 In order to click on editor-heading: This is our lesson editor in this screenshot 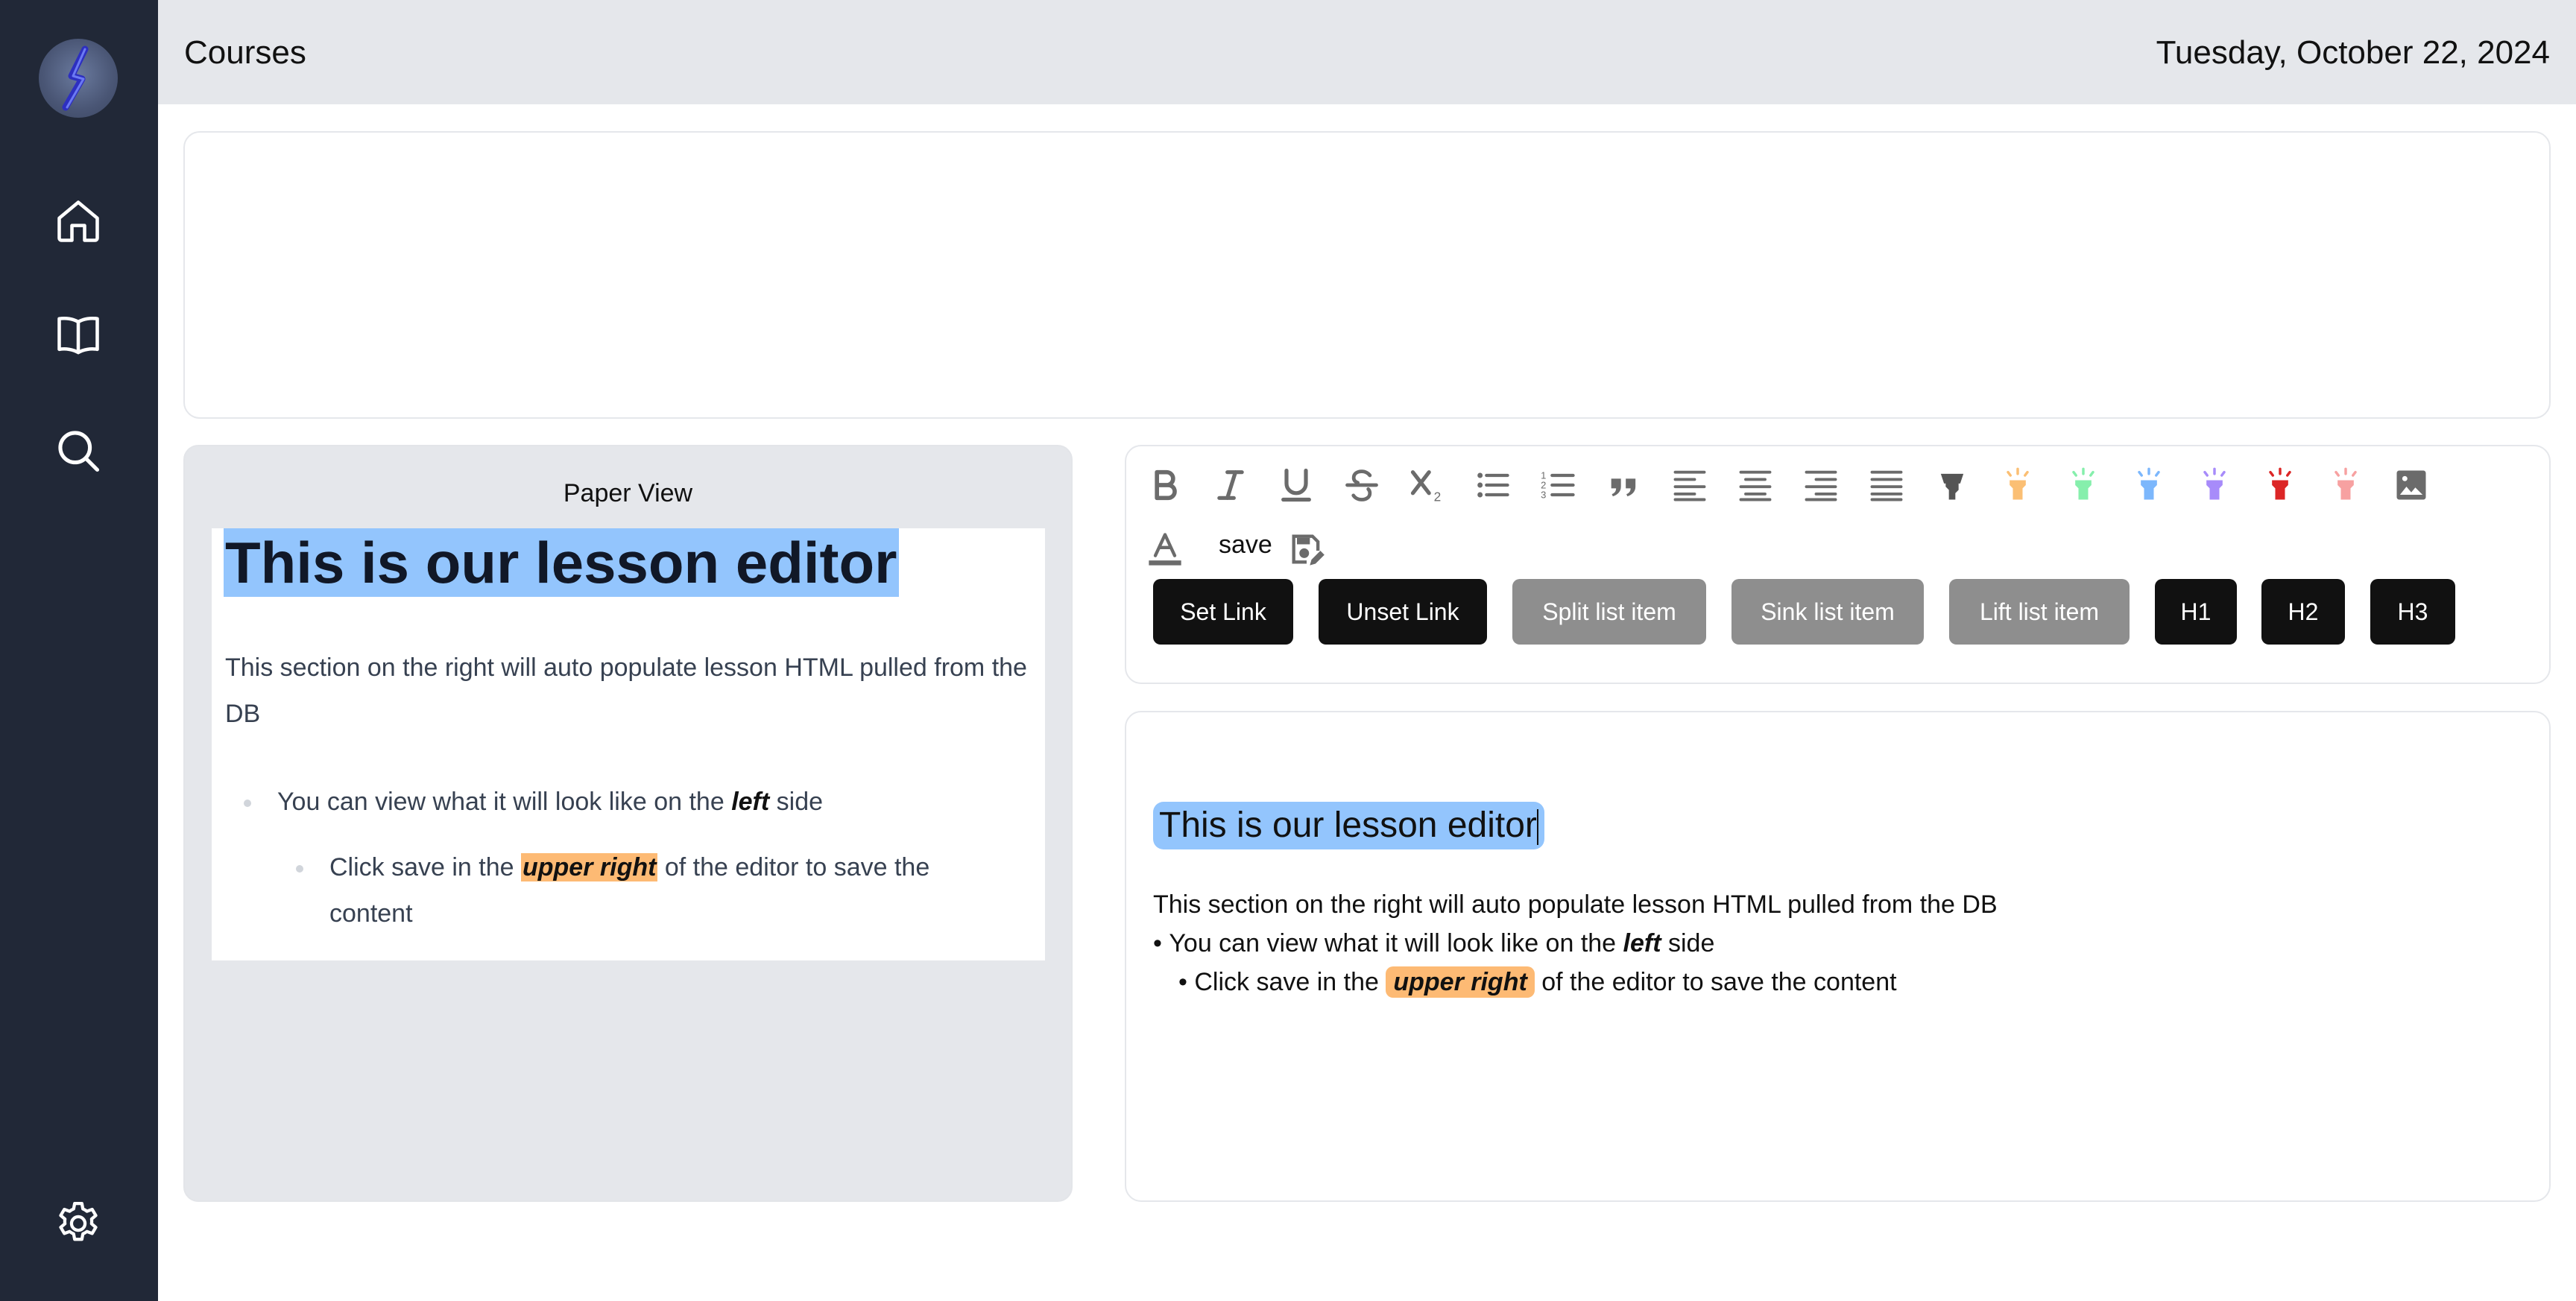, I will do `click(1348, 825)`.